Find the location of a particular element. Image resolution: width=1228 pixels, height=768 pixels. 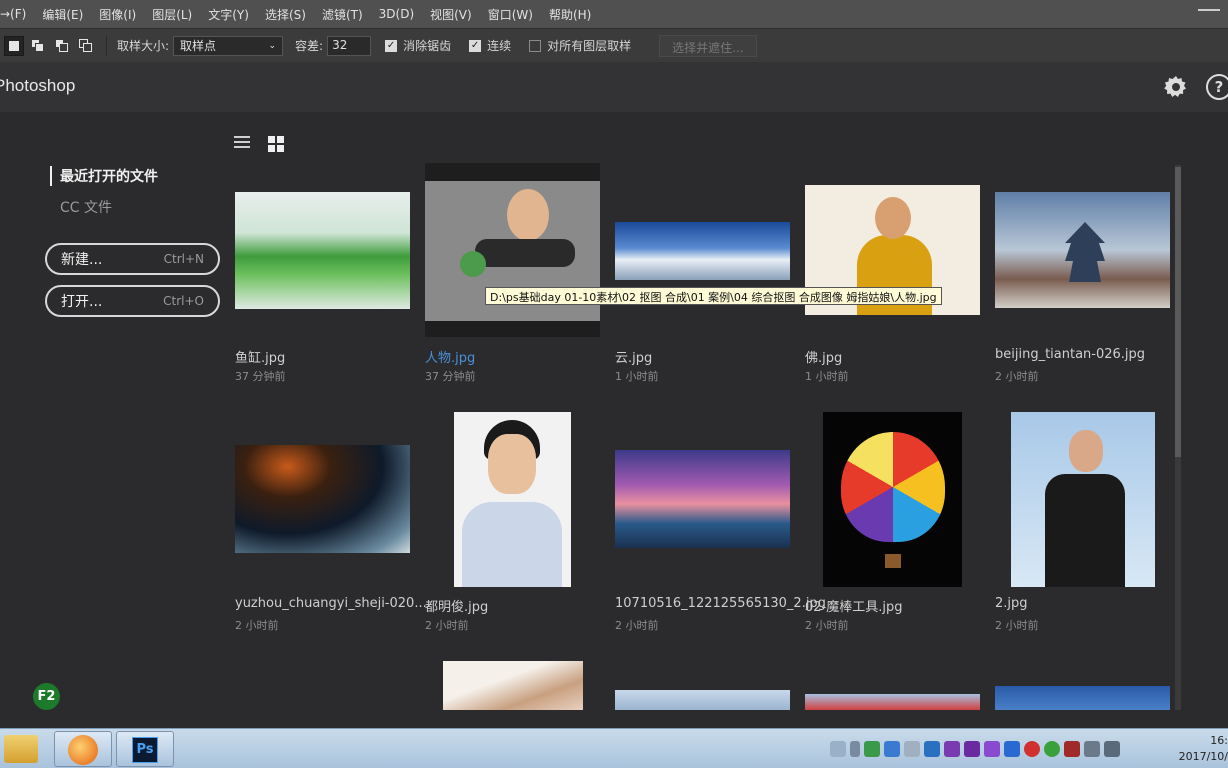

thumbnail-man-jacket is located at coordinates (1083, 499).